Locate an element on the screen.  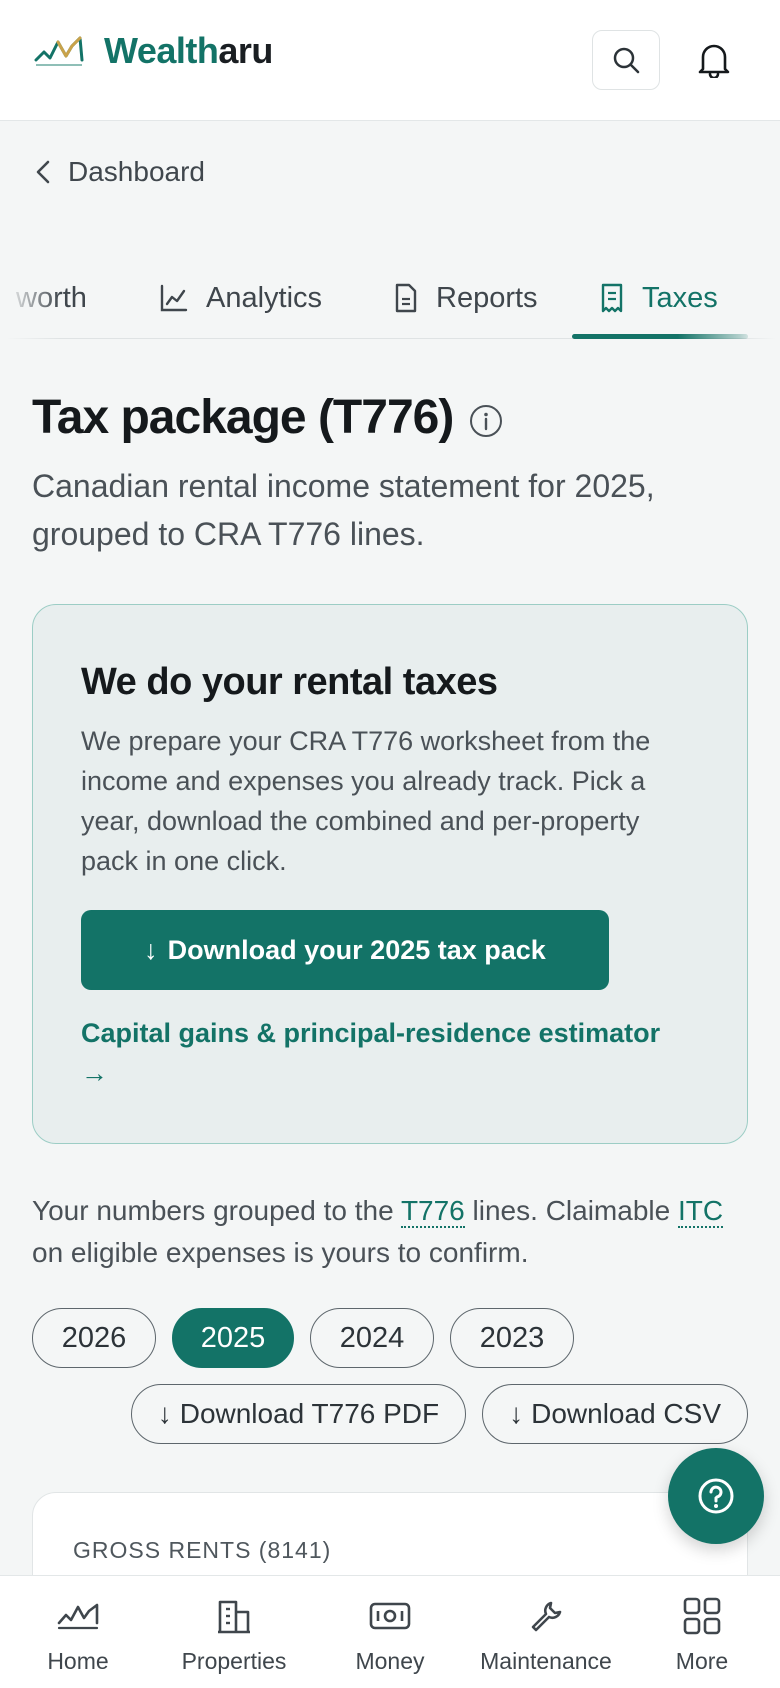
year-pill-2025: 2025 is located at coordinates (233, 1338).